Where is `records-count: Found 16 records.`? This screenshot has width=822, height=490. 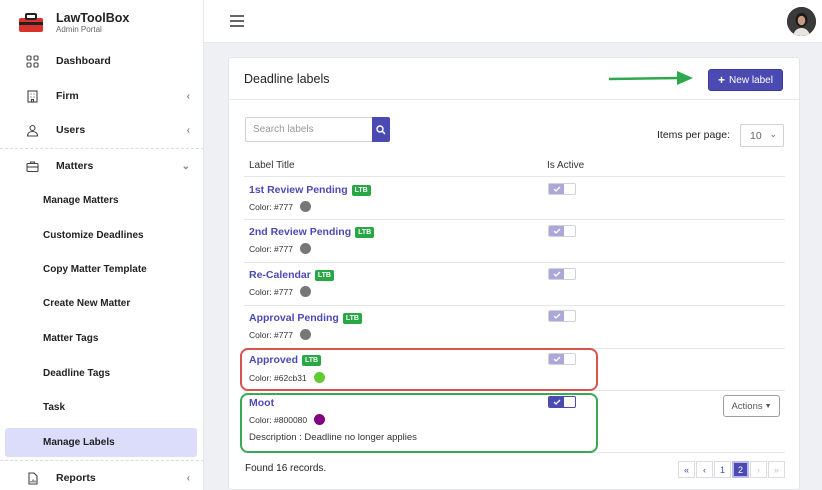 records-count: Found 16 records. is located at coordinates (286, 468).